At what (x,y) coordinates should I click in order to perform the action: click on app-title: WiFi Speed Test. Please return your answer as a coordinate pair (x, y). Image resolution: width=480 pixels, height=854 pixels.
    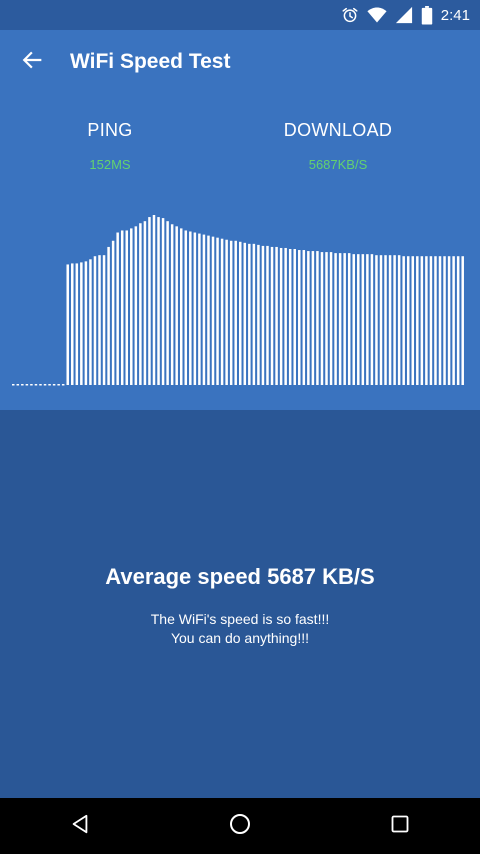
    Looking at the image, I should click on (150, 61).